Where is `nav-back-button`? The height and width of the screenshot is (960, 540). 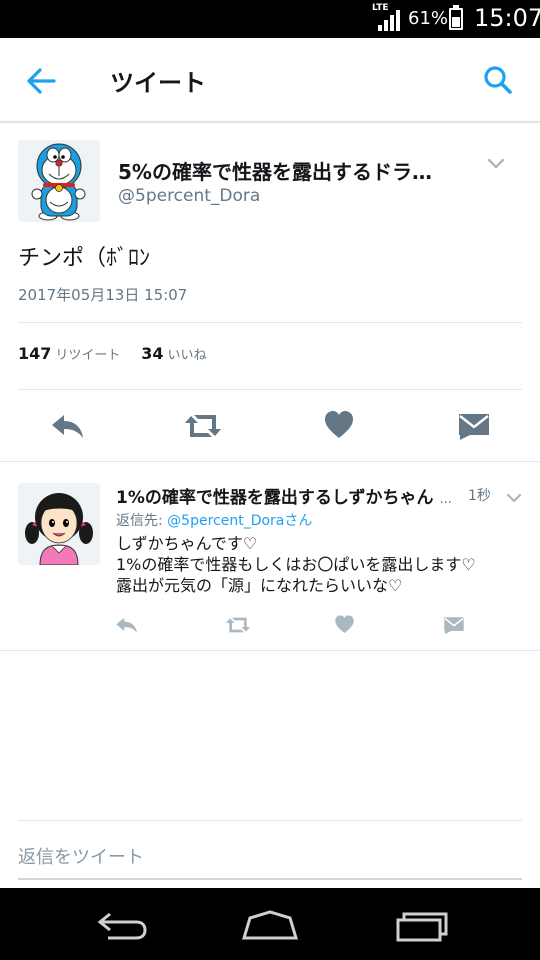 nav-back-button is located at coordinates (122, 924).